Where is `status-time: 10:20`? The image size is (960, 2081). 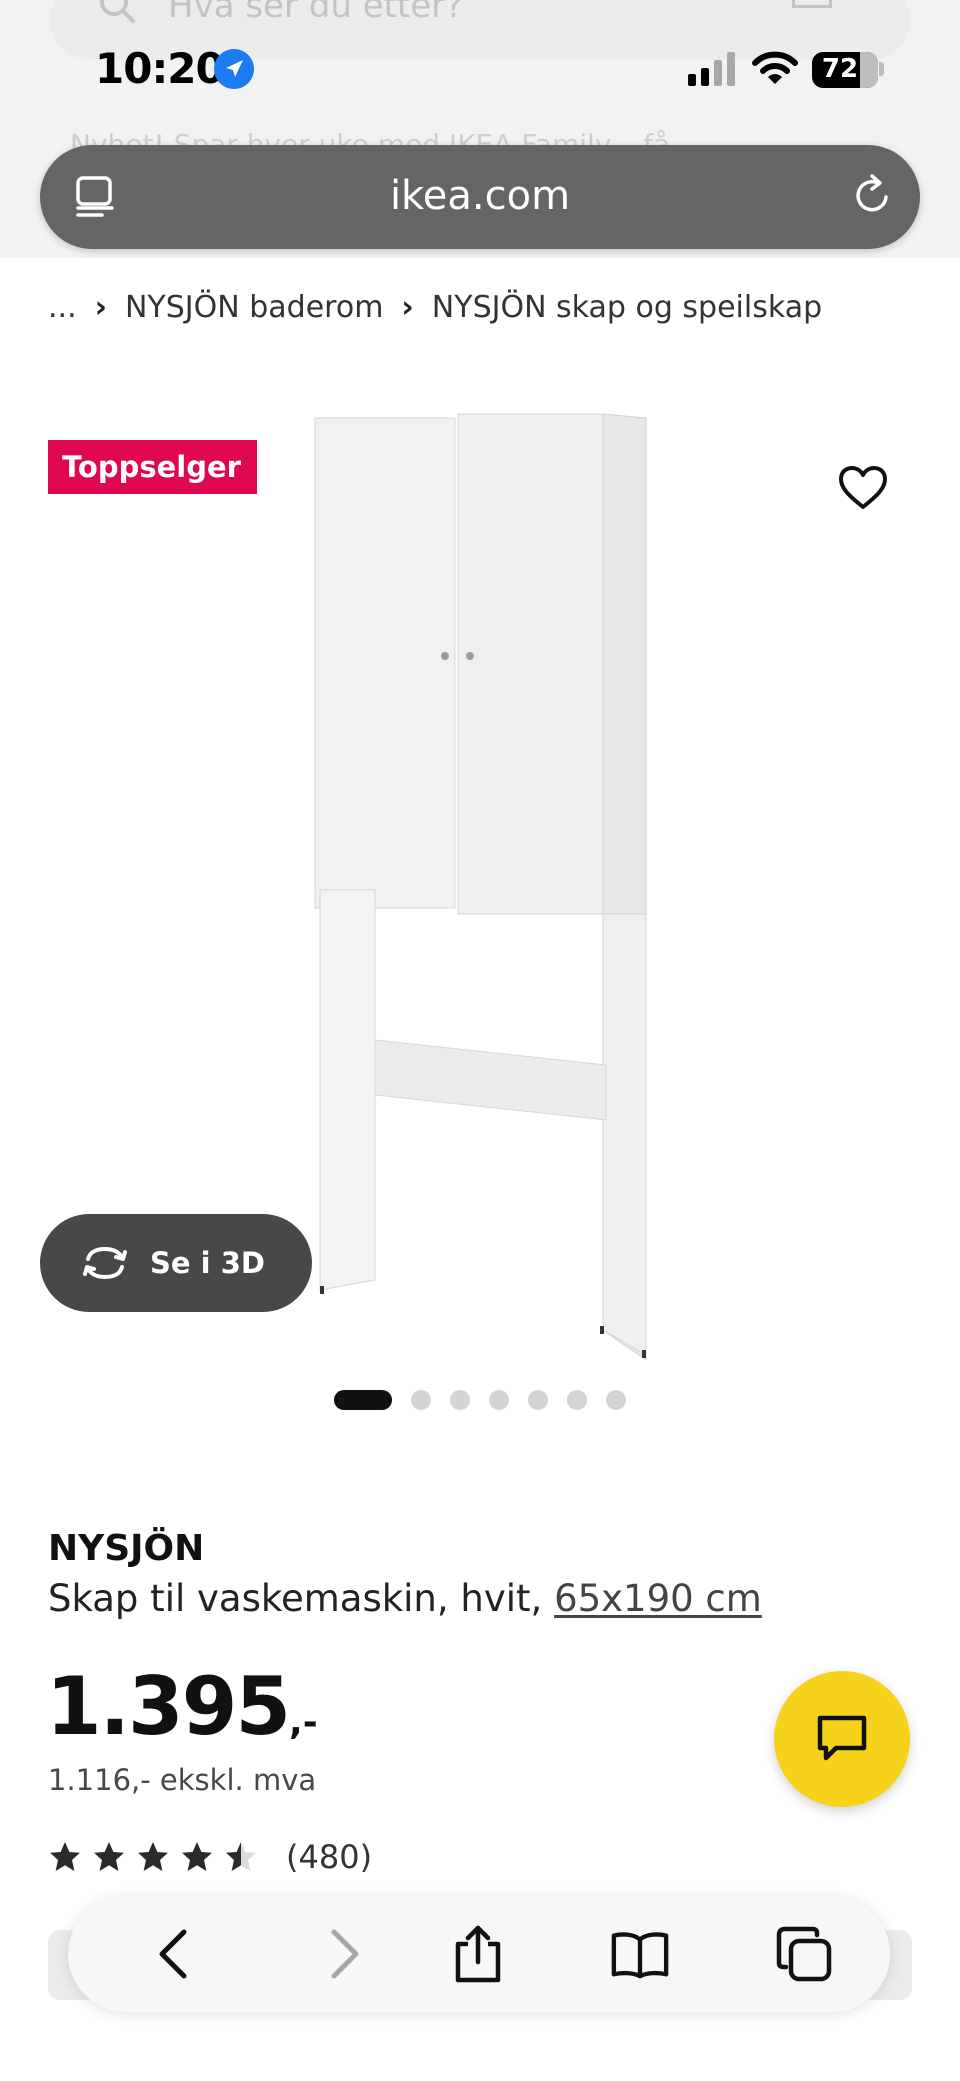 status-time: 10:20 is located at coordinates (160, 68).